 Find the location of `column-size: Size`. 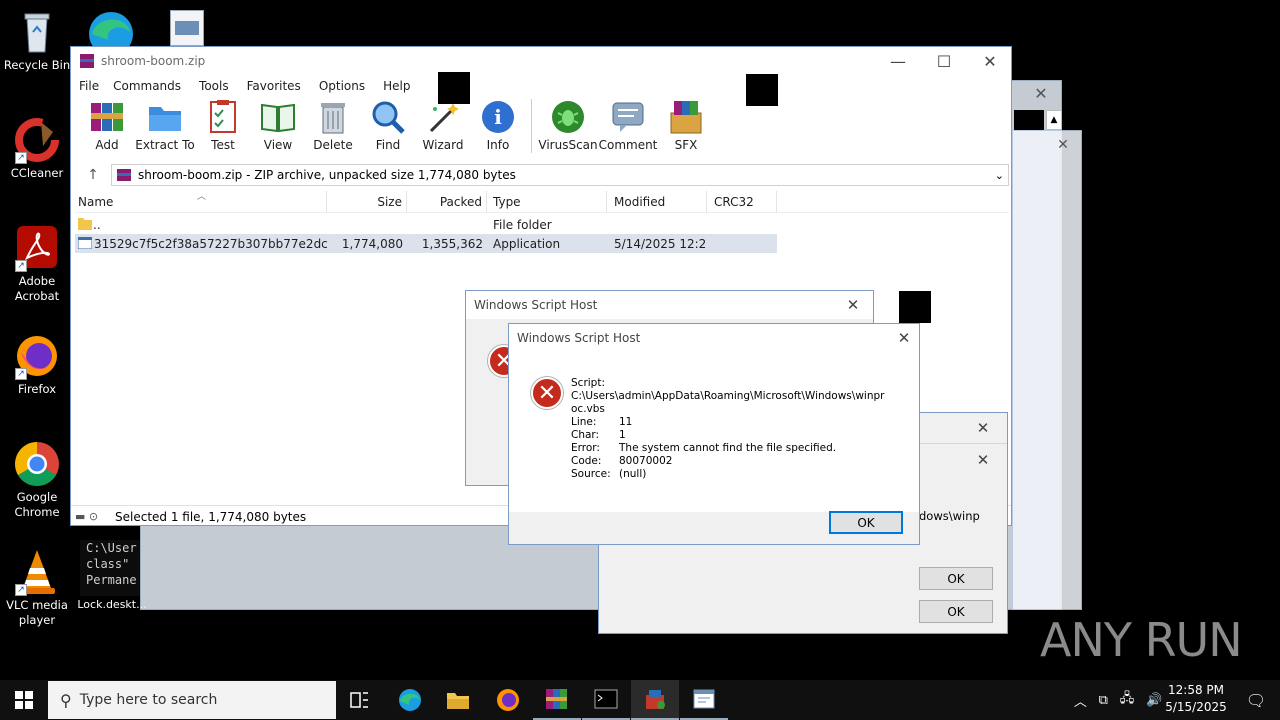

column-size: Size is located at coordinates (367, 202).